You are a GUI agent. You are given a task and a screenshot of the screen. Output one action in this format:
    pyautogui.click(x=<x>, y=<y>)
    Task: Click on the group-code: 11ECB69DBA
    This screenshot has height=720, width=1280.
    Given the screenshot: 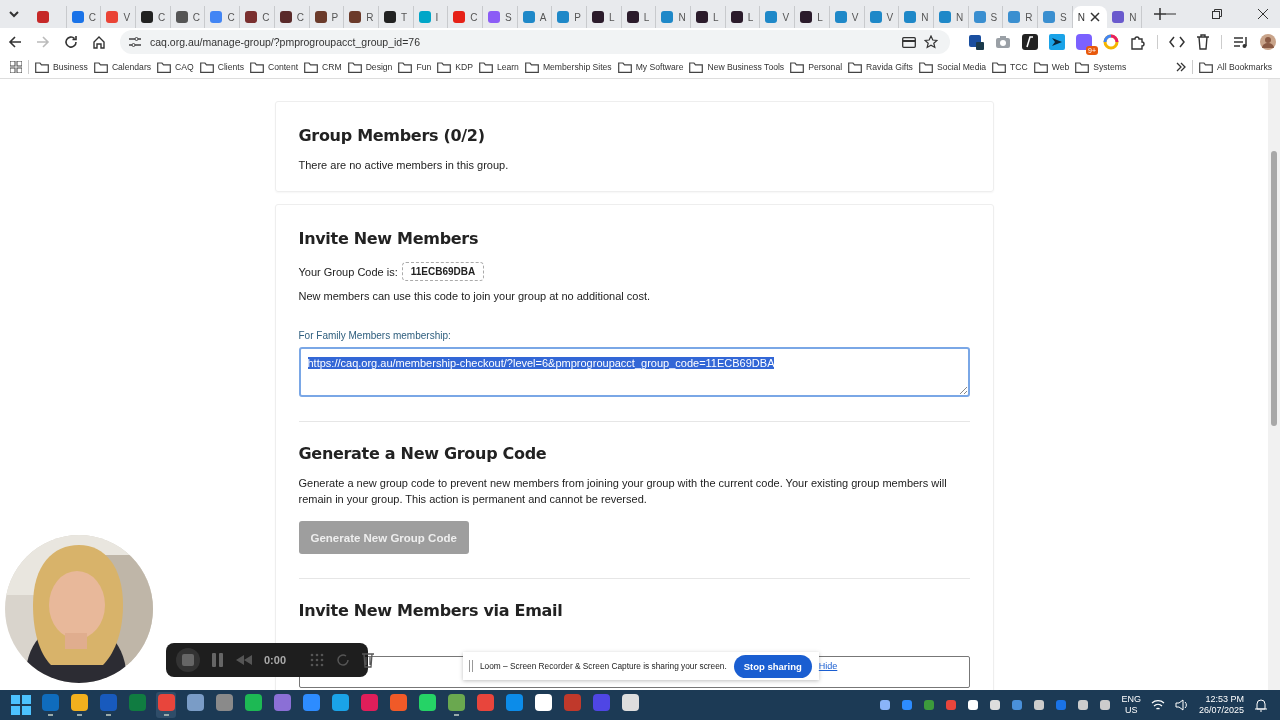 What is the action you would take?
    pyautogui.click(x=443, y=271)
    